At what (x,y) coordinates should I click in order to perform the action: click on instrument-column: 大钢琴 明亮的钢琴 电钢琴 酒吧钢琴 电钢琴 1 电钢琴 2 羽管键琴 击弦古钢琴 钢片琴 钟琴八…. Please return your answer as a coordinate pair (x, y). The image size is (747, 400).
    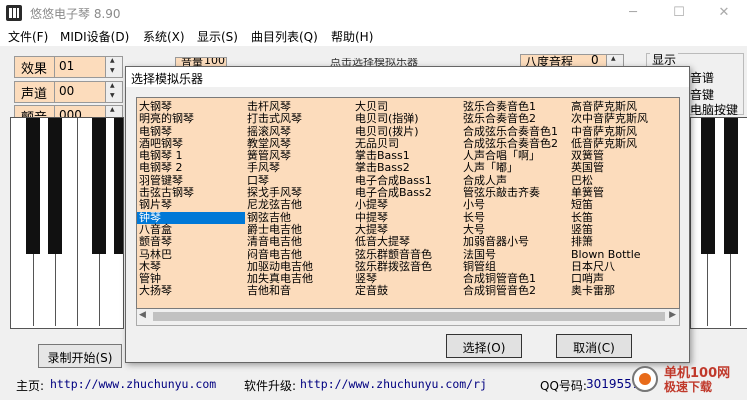
    Looking at the image, I should click on (191, 199).